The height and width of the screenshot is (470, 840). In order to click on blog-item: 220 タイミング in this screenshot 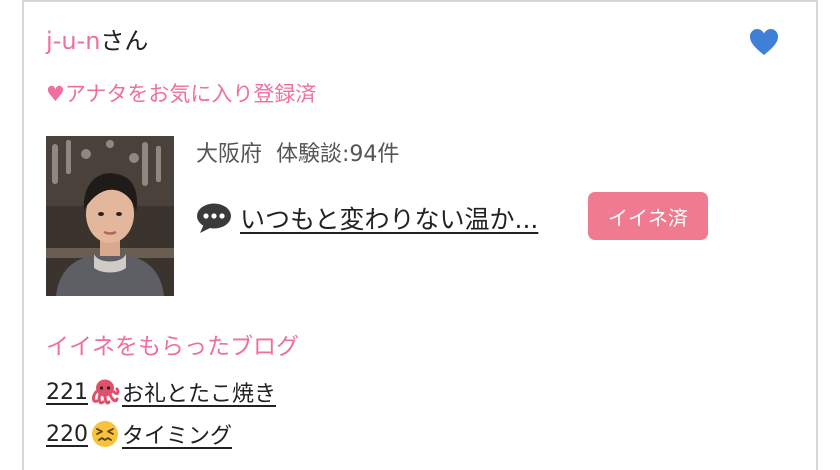, I will do `click(139, 434)`.